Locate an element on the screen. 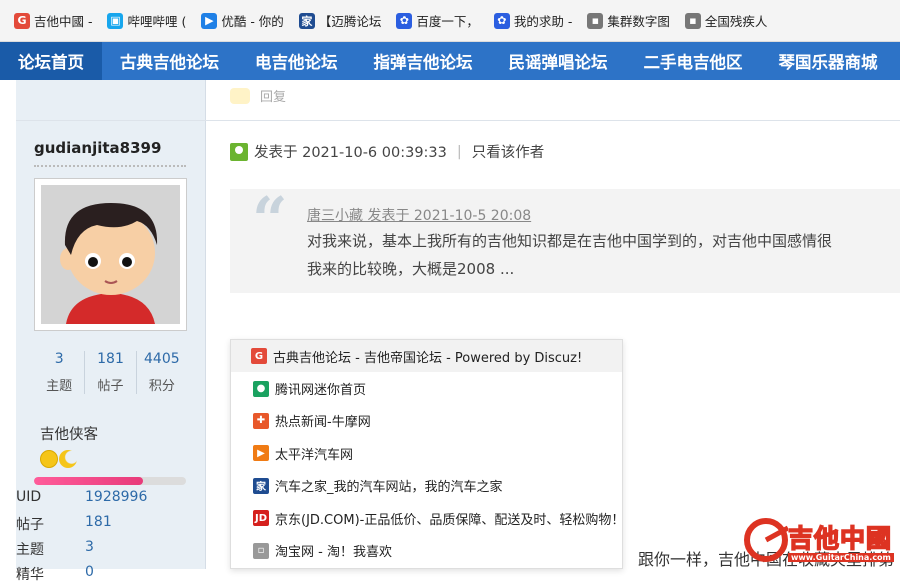 The height and width of the screenshot is (584, 900). quote-source-link: 唐三小藏 发表于 2021-10-5 20:08 is located at coordinates (419, 215).